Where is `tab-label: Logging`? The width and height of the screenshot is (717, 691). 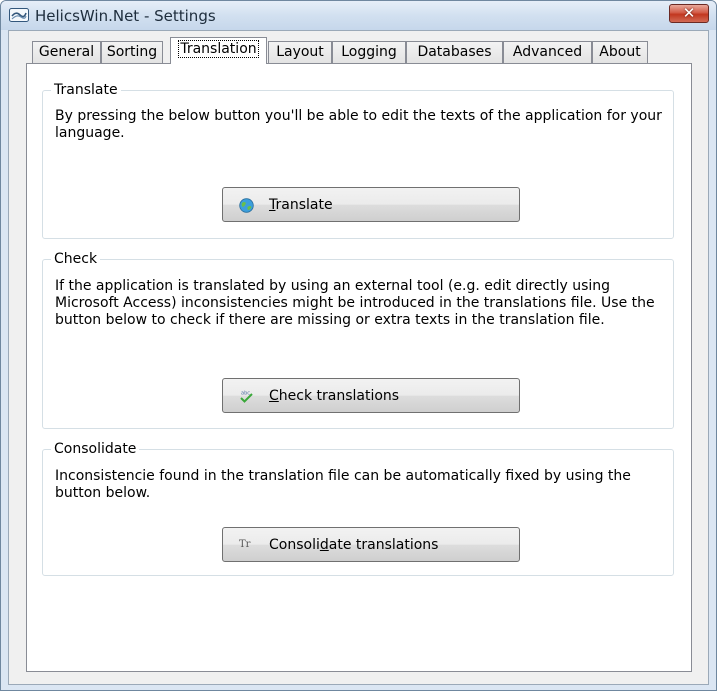
tab-label: Logging is located at coordinates (369, 52).